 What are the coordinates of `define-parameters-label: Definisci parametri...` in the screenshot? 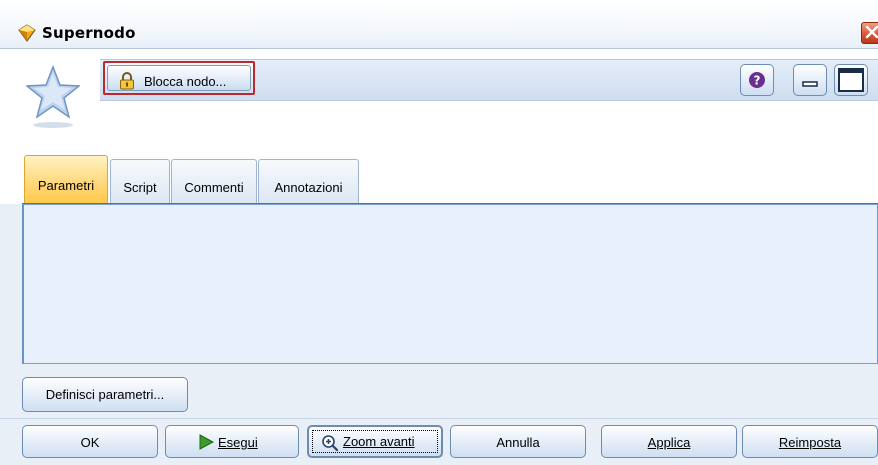 It's located at (105, 394).